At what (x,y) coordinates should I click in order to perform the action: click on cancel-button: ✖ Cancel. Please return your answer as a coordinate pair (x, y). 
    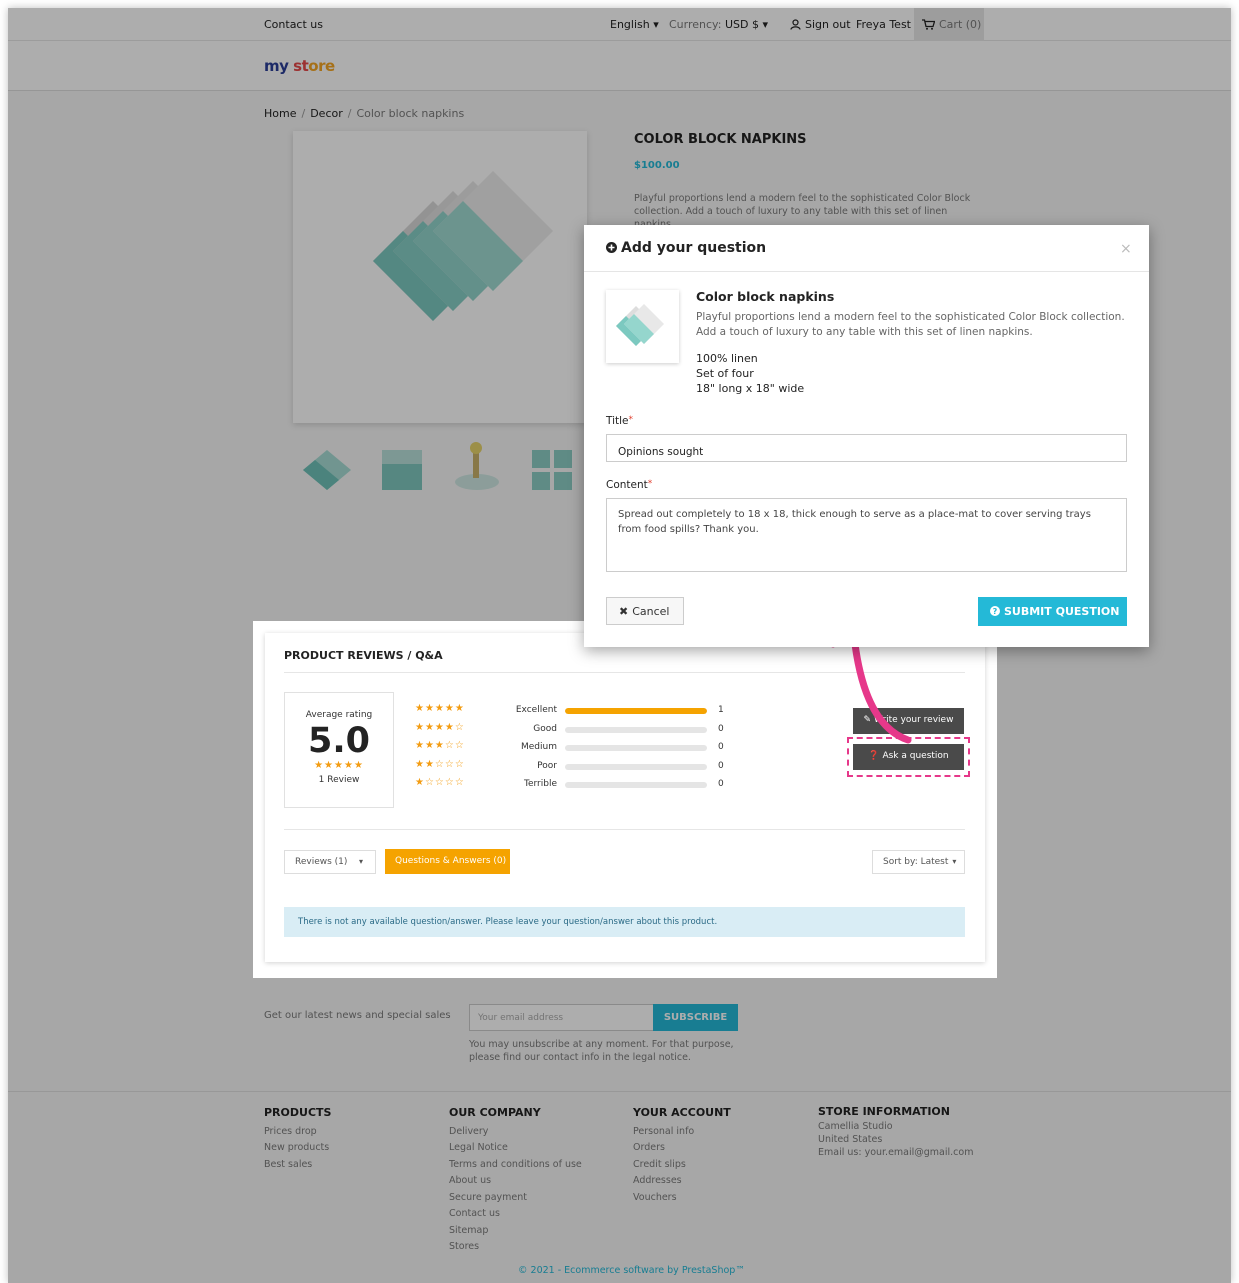
    Looking at the image, I should click on (645, 611).